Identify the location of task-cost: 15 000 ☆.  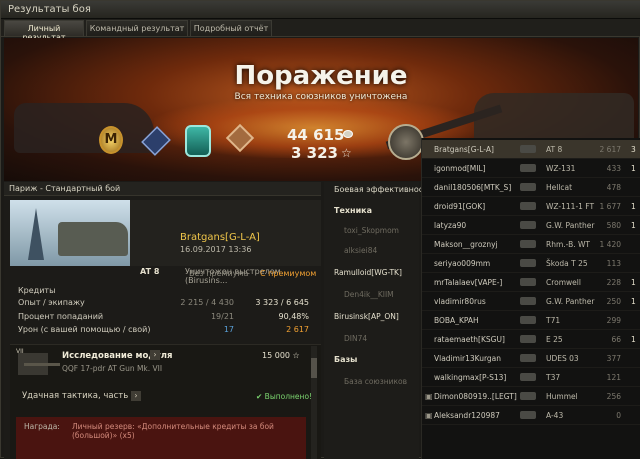
(281, 355).